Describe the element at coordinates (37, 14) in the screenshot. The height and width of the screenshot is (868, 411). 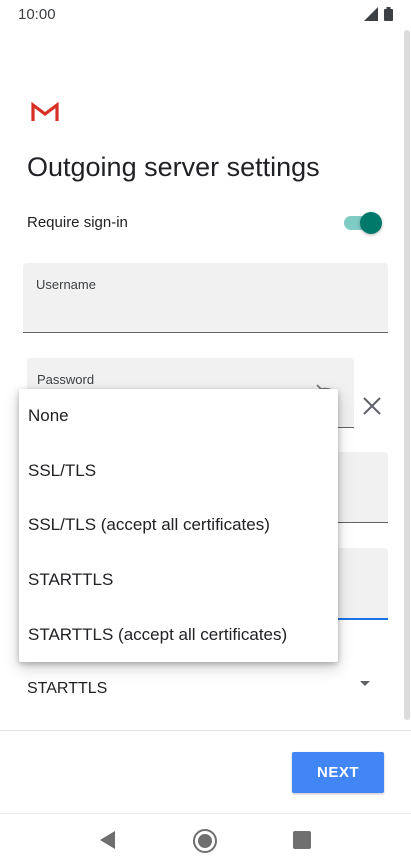
I see `status-time: 10:00` at that location.